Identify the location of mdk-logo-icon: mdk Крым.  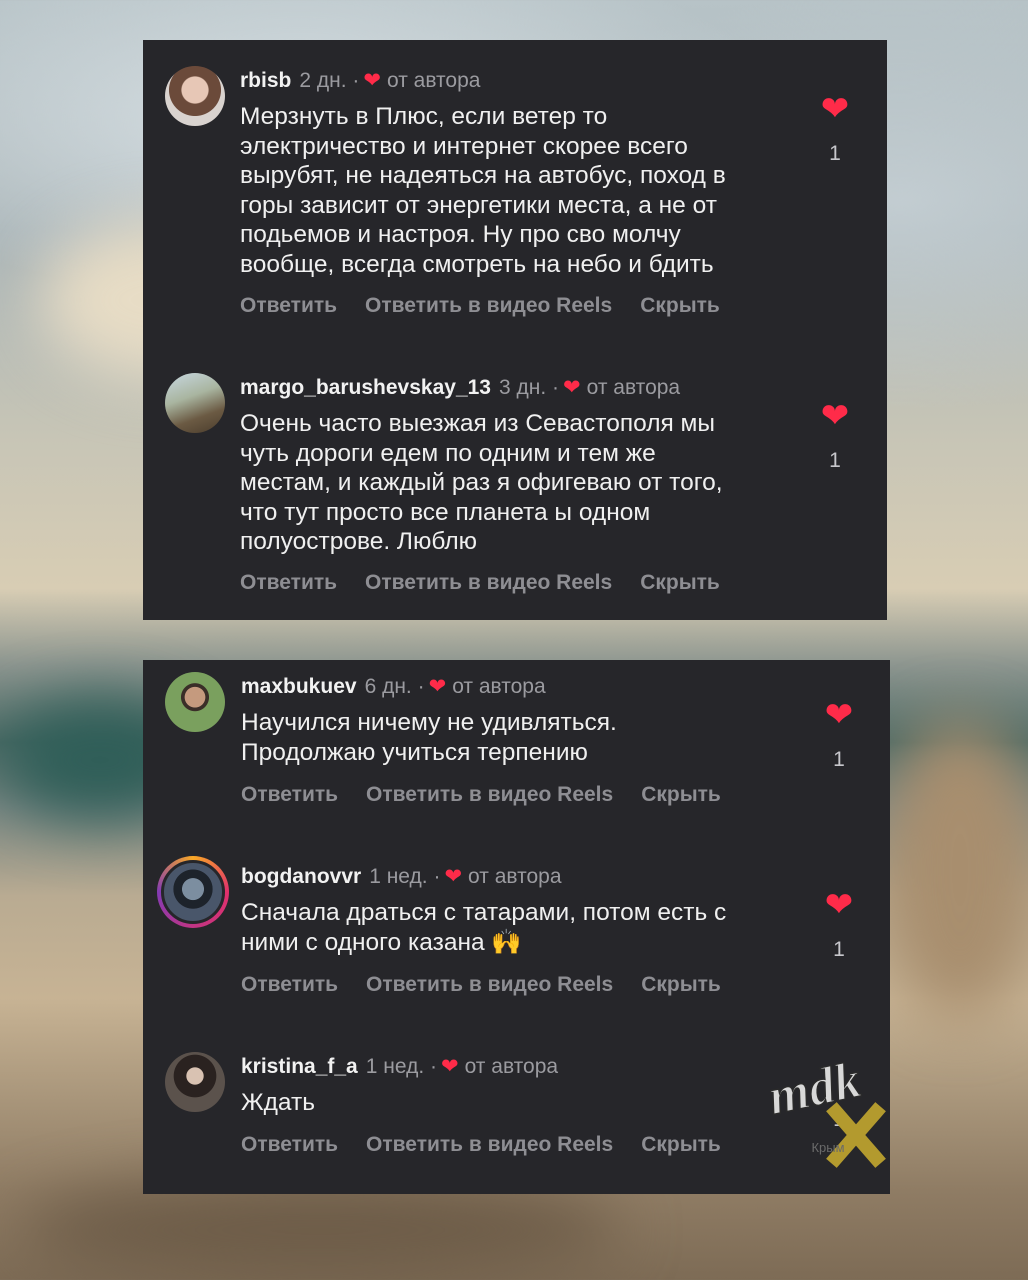
(824, 1109).